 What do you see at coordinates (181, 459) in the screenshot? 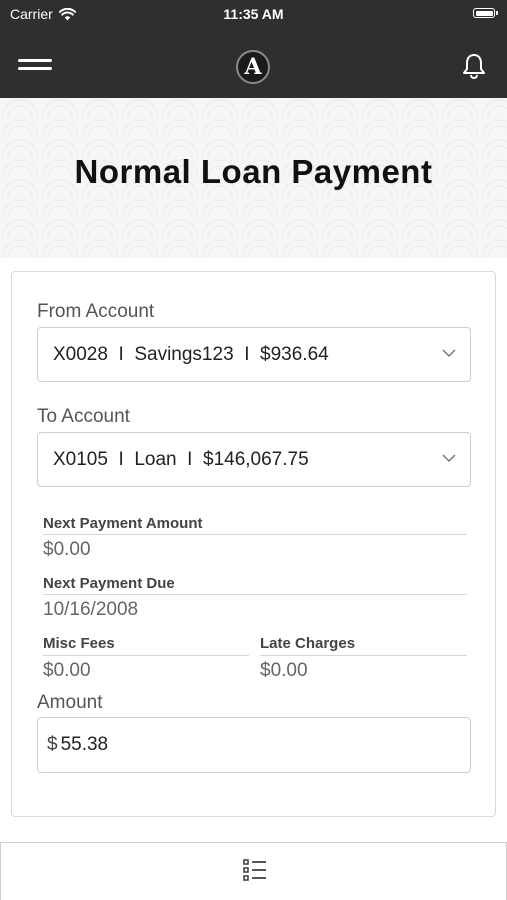
I see `to-account-value: X0105 I Loan I $146,067.75` at bounding box center [181, 459].